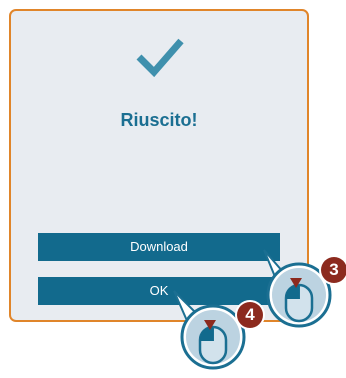 The width and height of the screenshot is (346, 378). Describe the element at coordinates (333, 270) in the screenshot. I see `callout-3-badge: 3` at that location.